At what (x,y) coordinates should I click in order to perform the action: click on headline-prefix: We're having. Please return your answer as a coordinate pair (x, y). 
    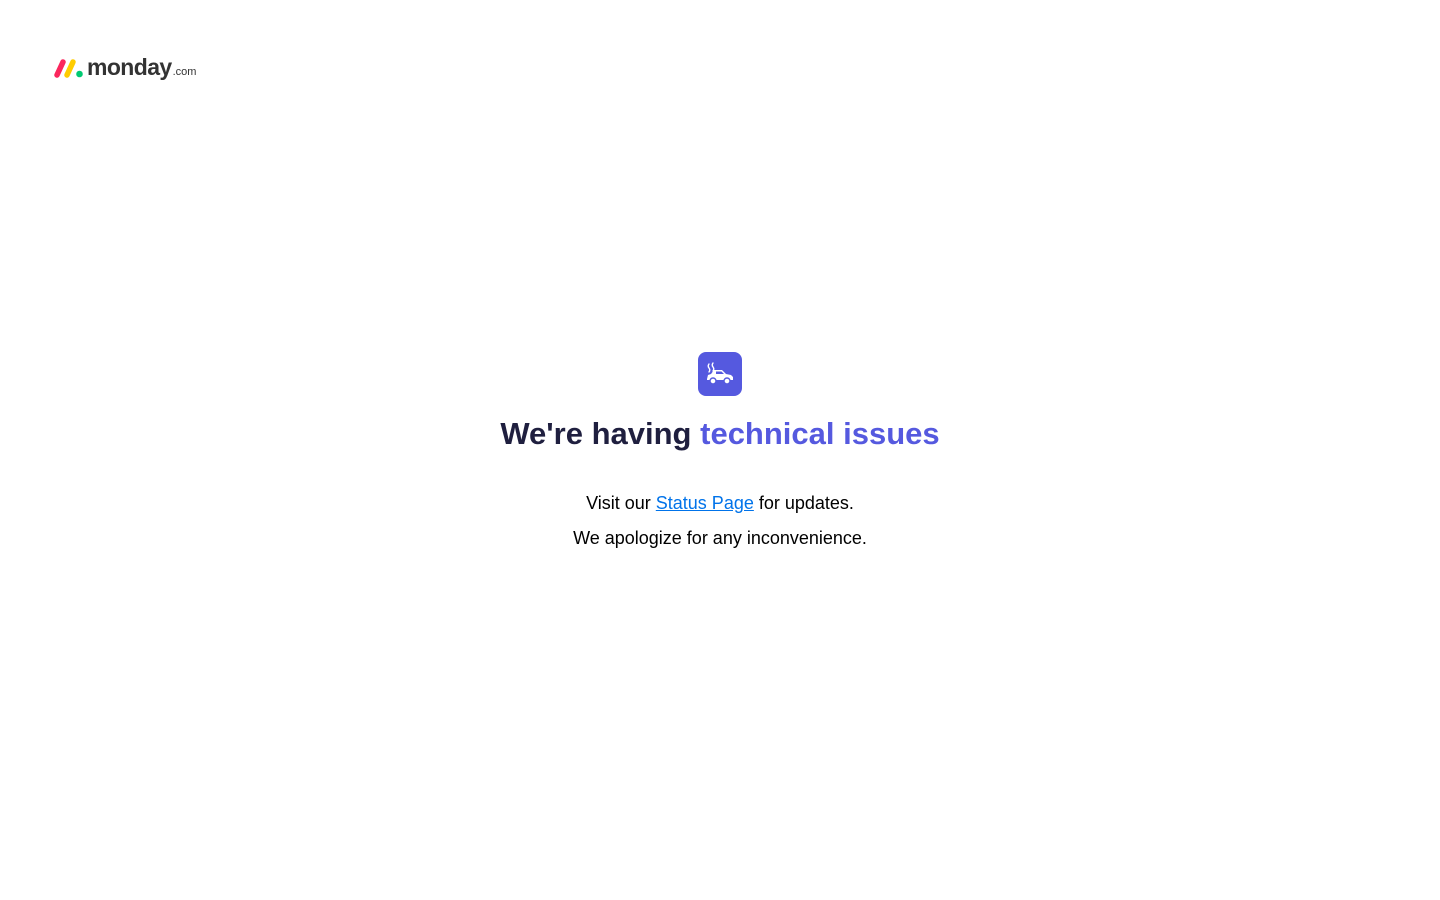
    Looking at the image, I should click on (596, 433).